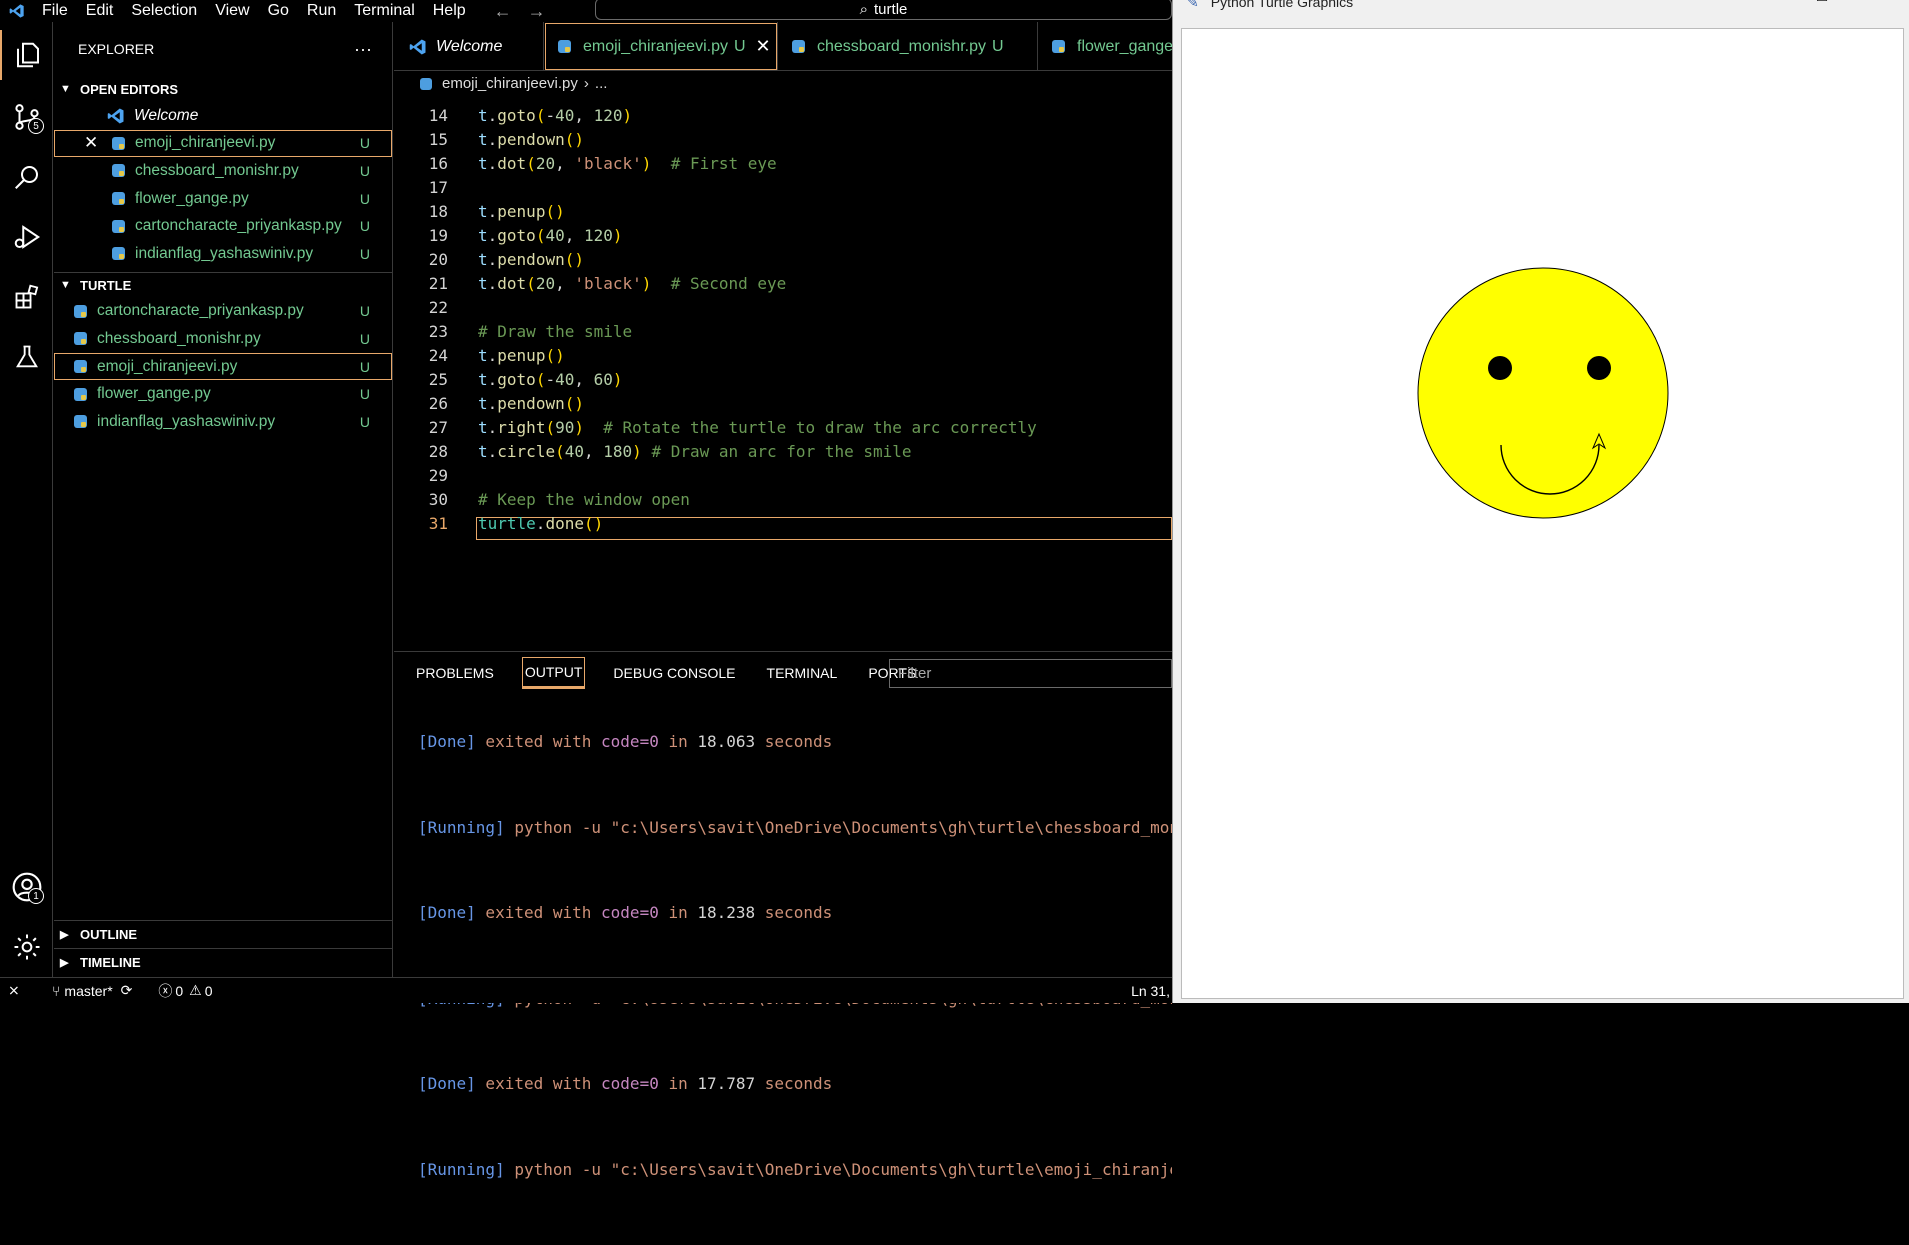 This screenshot has width=1909, height=1245. What do you see at coordinates (1030, 673) in the screenshot?
I see `output-filter-input: Filter` at bounding box center [1030, 673].